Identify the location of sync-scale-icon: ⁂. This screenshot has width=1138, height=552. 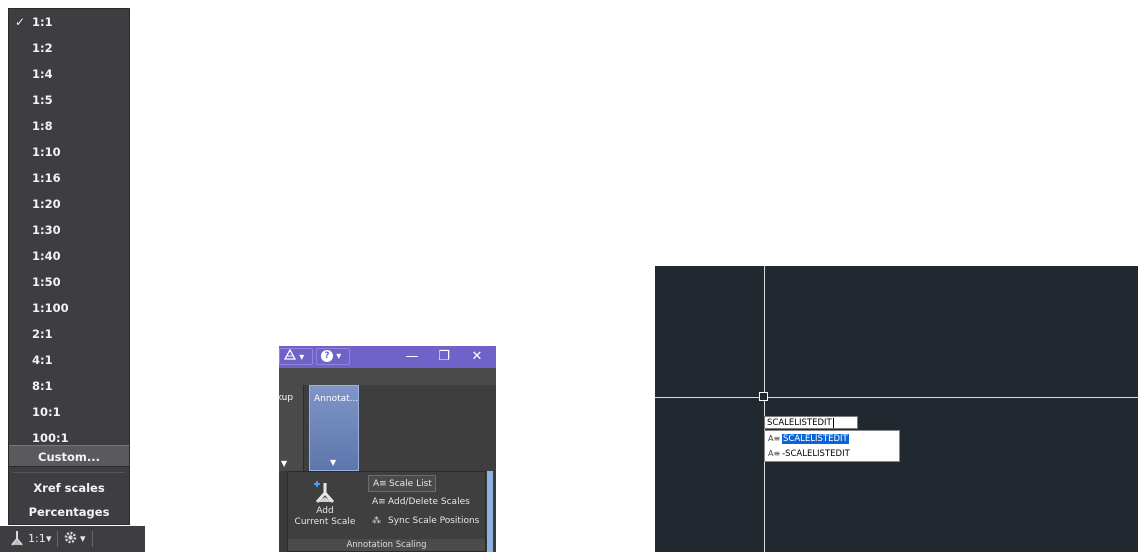
(376, 521).